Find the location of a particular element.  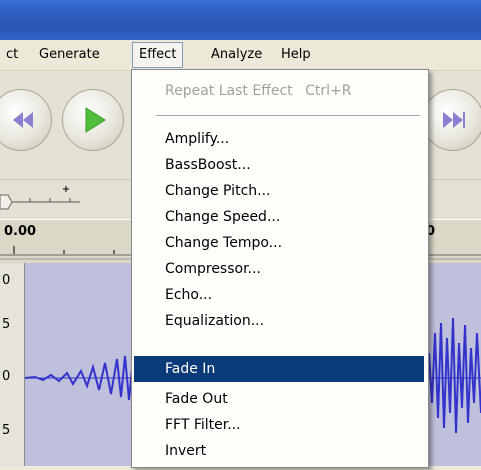

menu-item-repeat-last-effect: Repeat Last Effect Ctrl+R is located at coordinates (279, 91).